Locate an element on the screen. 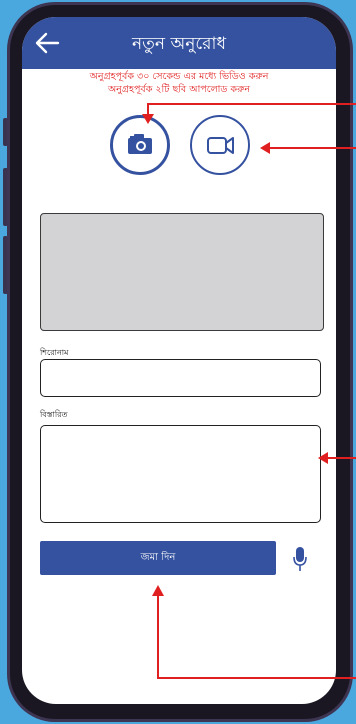 This screenshot has width=356, height=724. instruction-photo: অনুগ্রহপূর্বক ২টি ছবি আপলোড করুন is located at coordinates (179, 89).